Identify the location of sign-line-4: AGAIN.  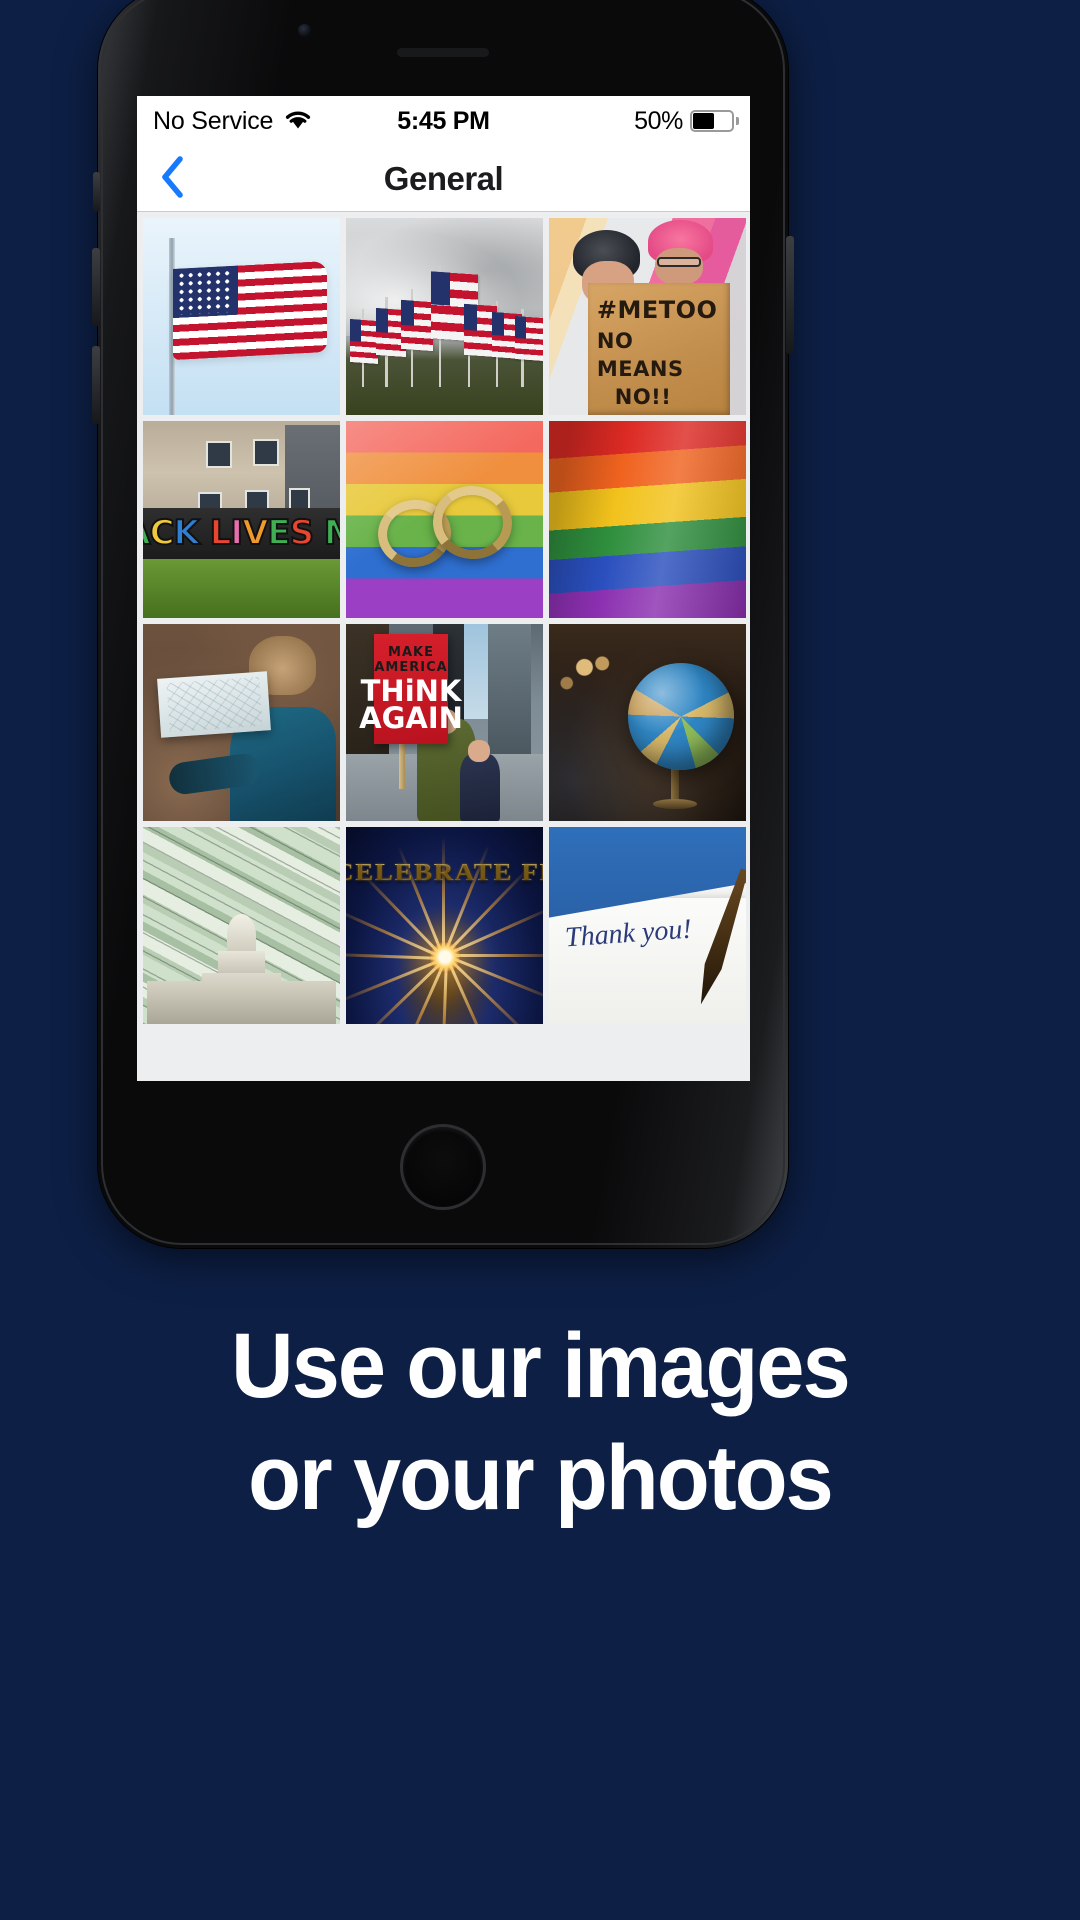
(411, 718).